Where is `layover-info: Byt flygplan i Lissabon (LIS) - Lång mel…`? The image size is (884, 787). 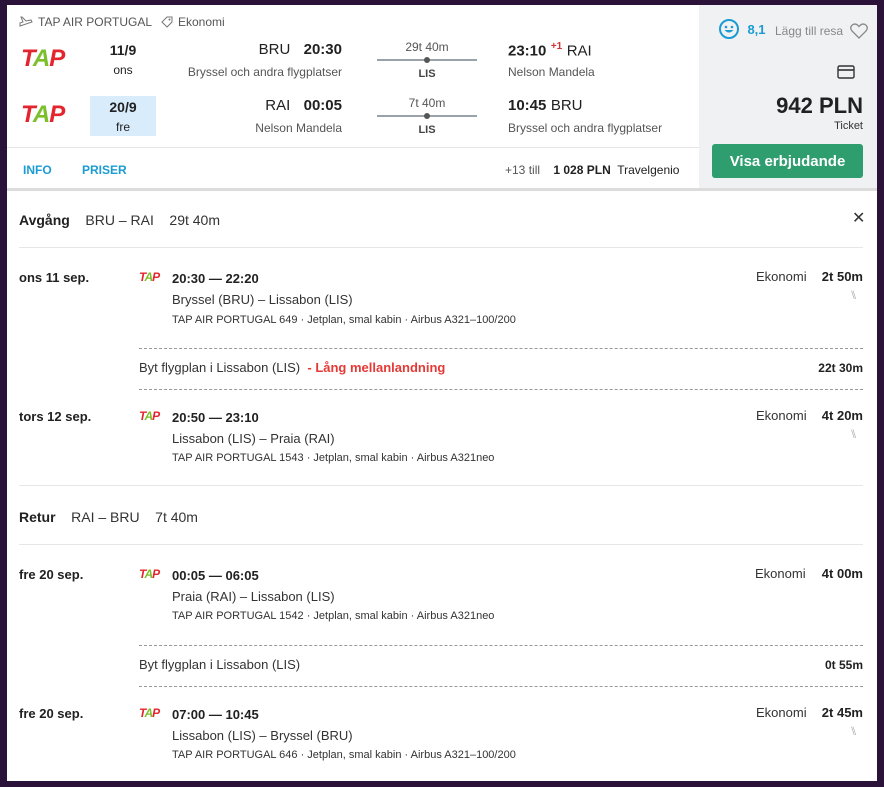 layover-info: Byt flygplan i Lissabon (LIS) - Lång mel… is located at coordinates (292, 367).